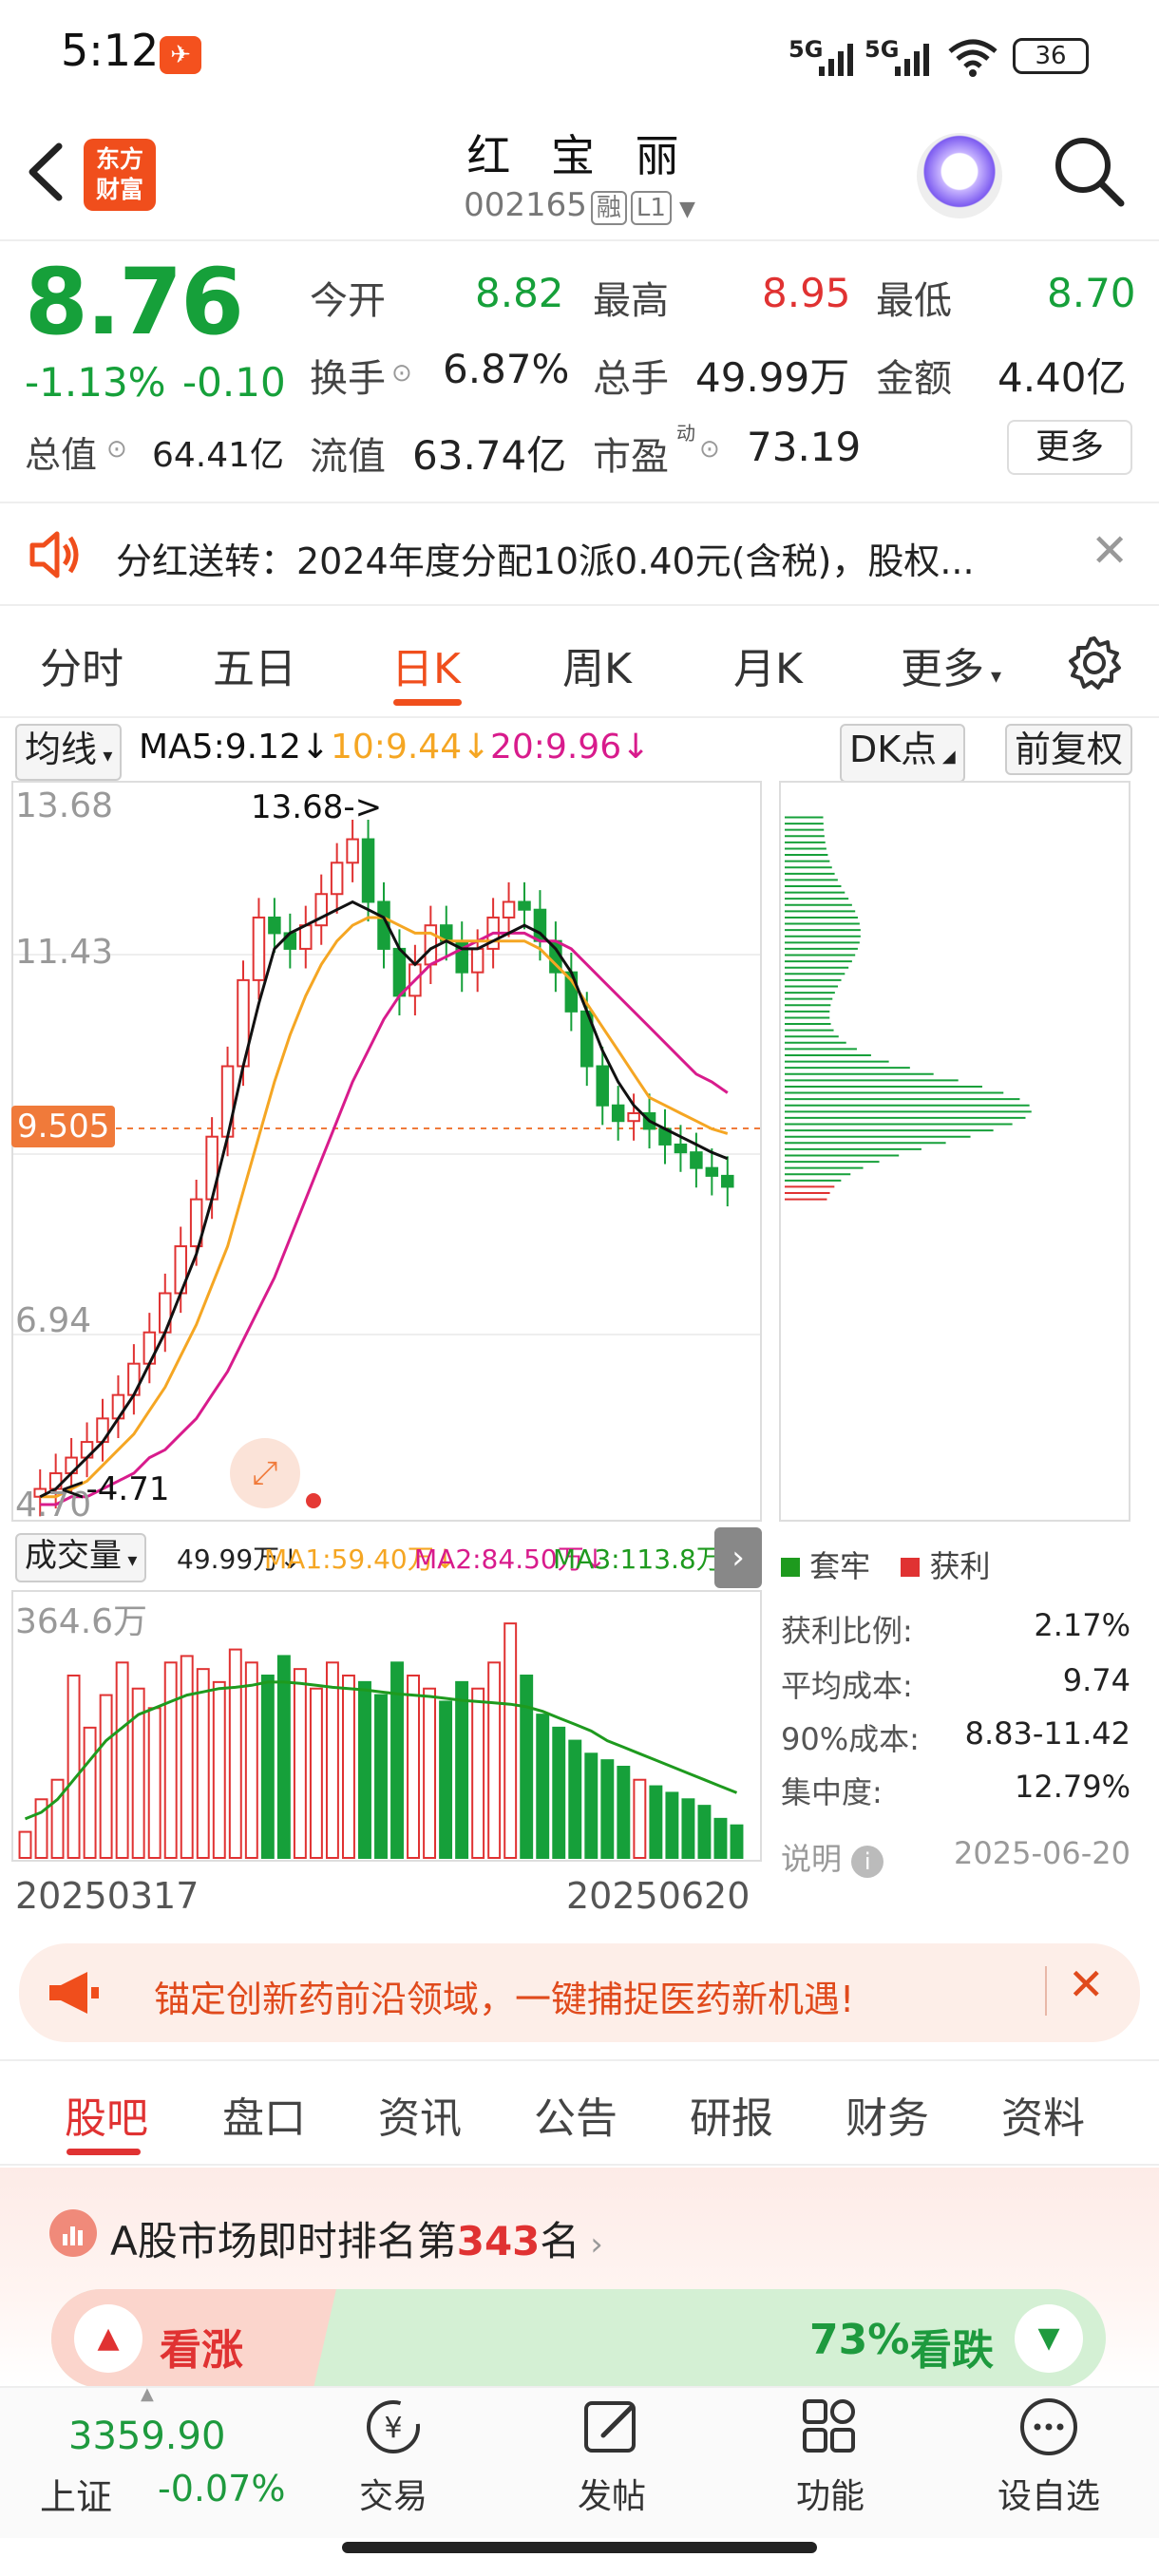  What do you see at coordinates (959, 175) in the screenshot?
I see `assistant-avatar` at bounding box center [959, 175].